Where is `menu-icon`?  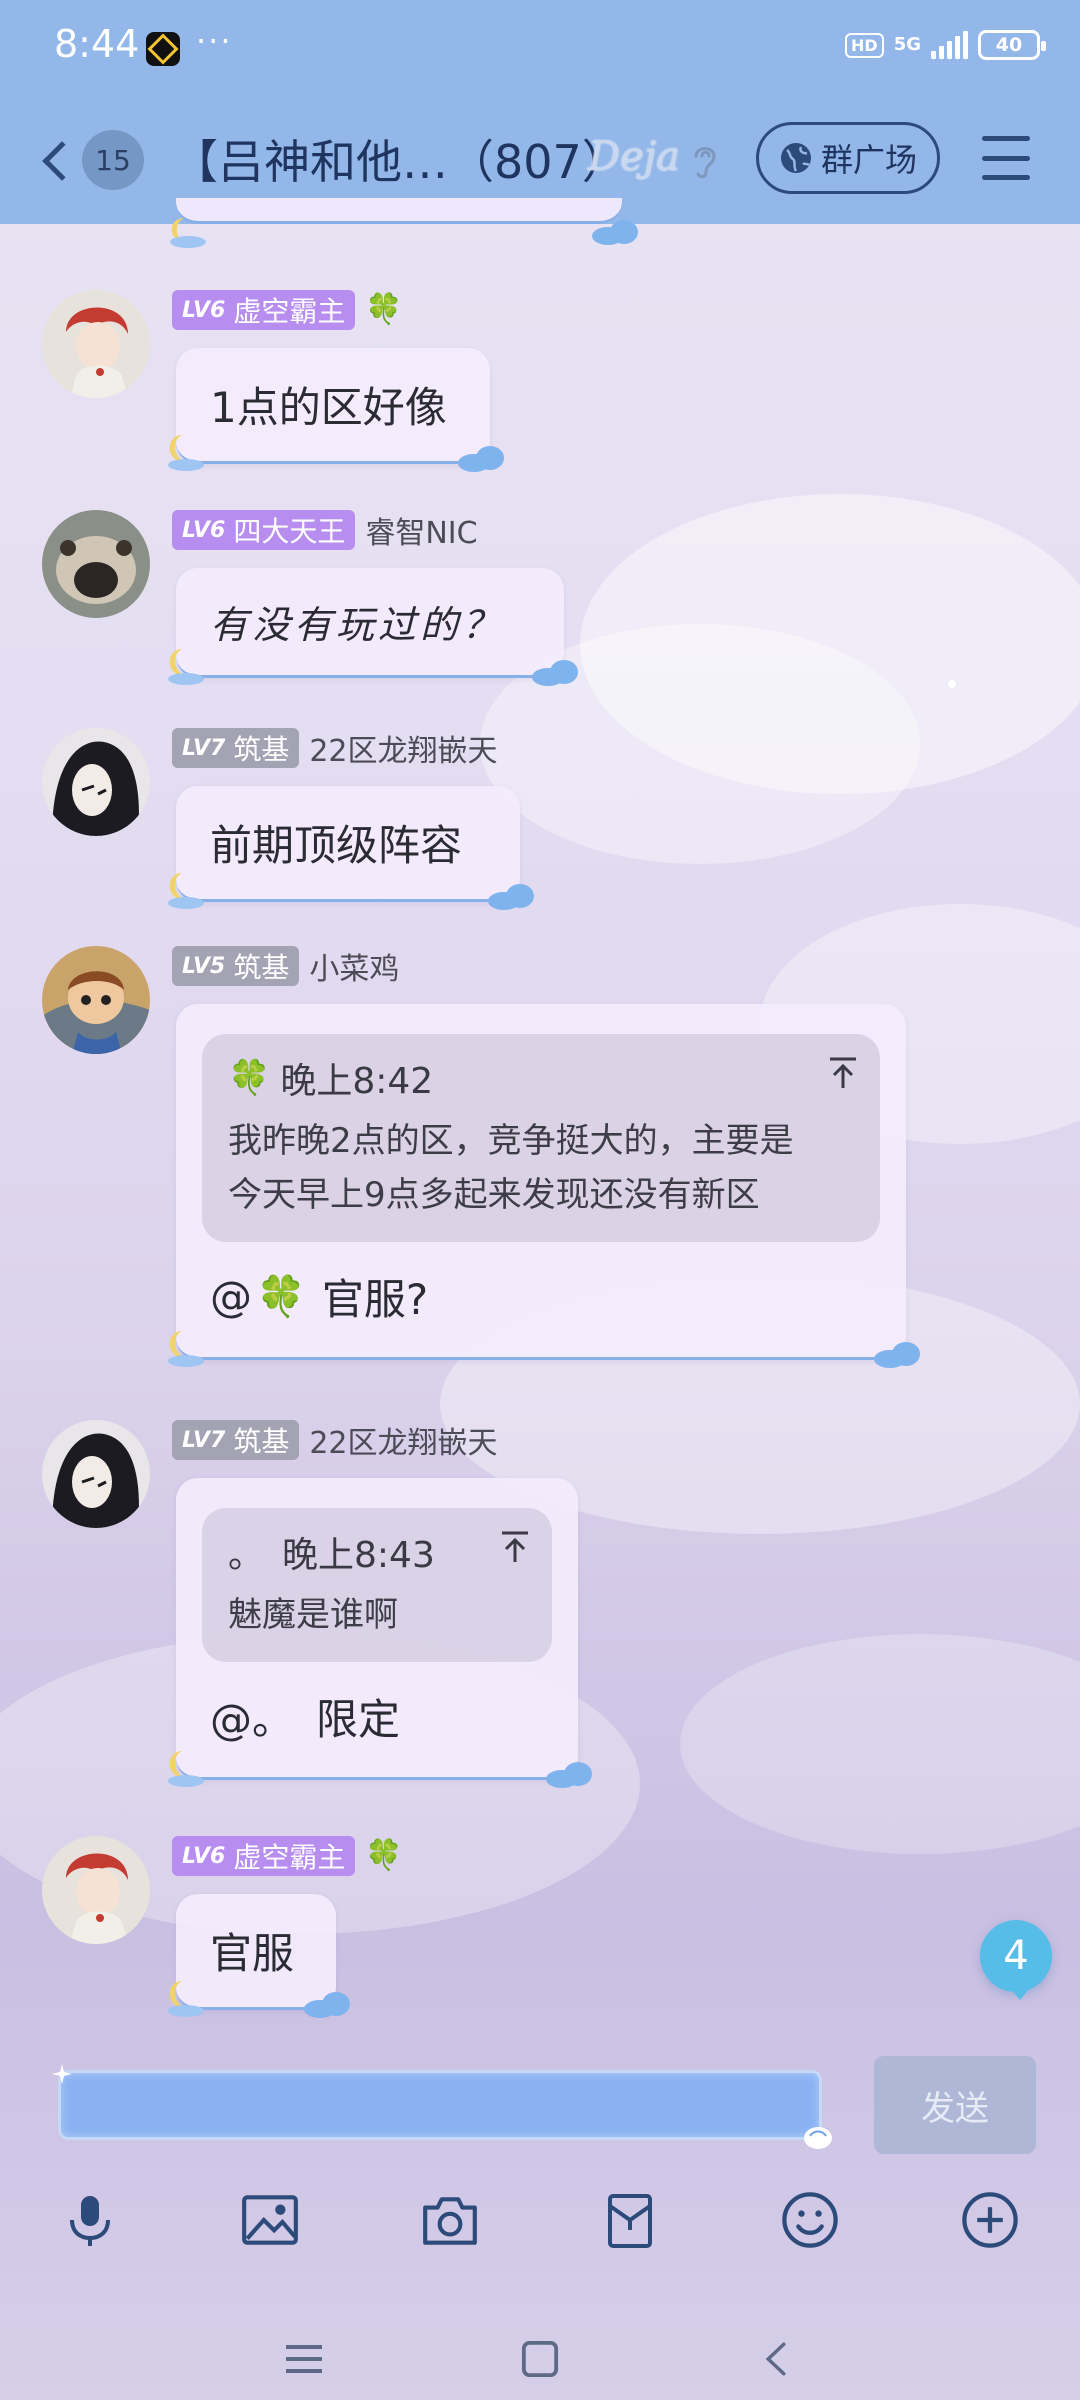
menu-icon is located at coordinates (1006, 158).